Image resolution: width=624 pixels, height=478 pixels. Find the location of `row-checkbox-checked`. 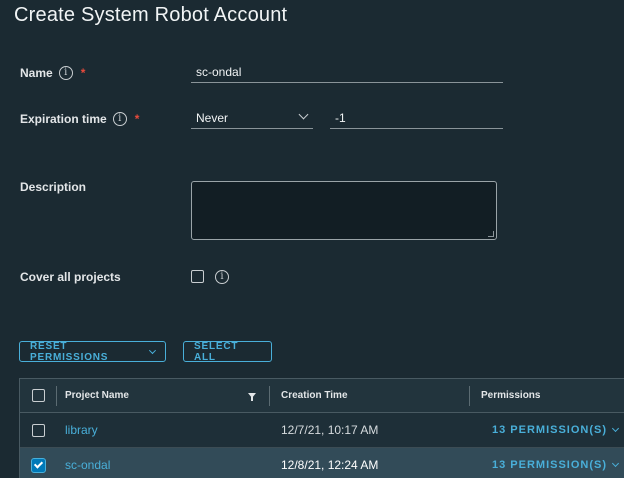

row-checkbox-checked is located at coordinates (38, 465).